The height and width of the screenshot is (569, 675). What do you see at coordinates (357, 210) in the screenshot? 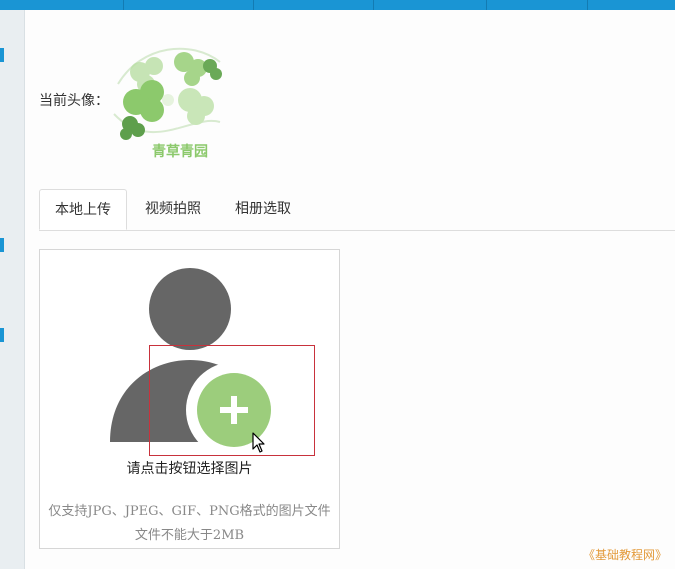
I see `upload-method-tabs: 本地上传 视频拍照 相册选取` at bounding box center [357, 210].